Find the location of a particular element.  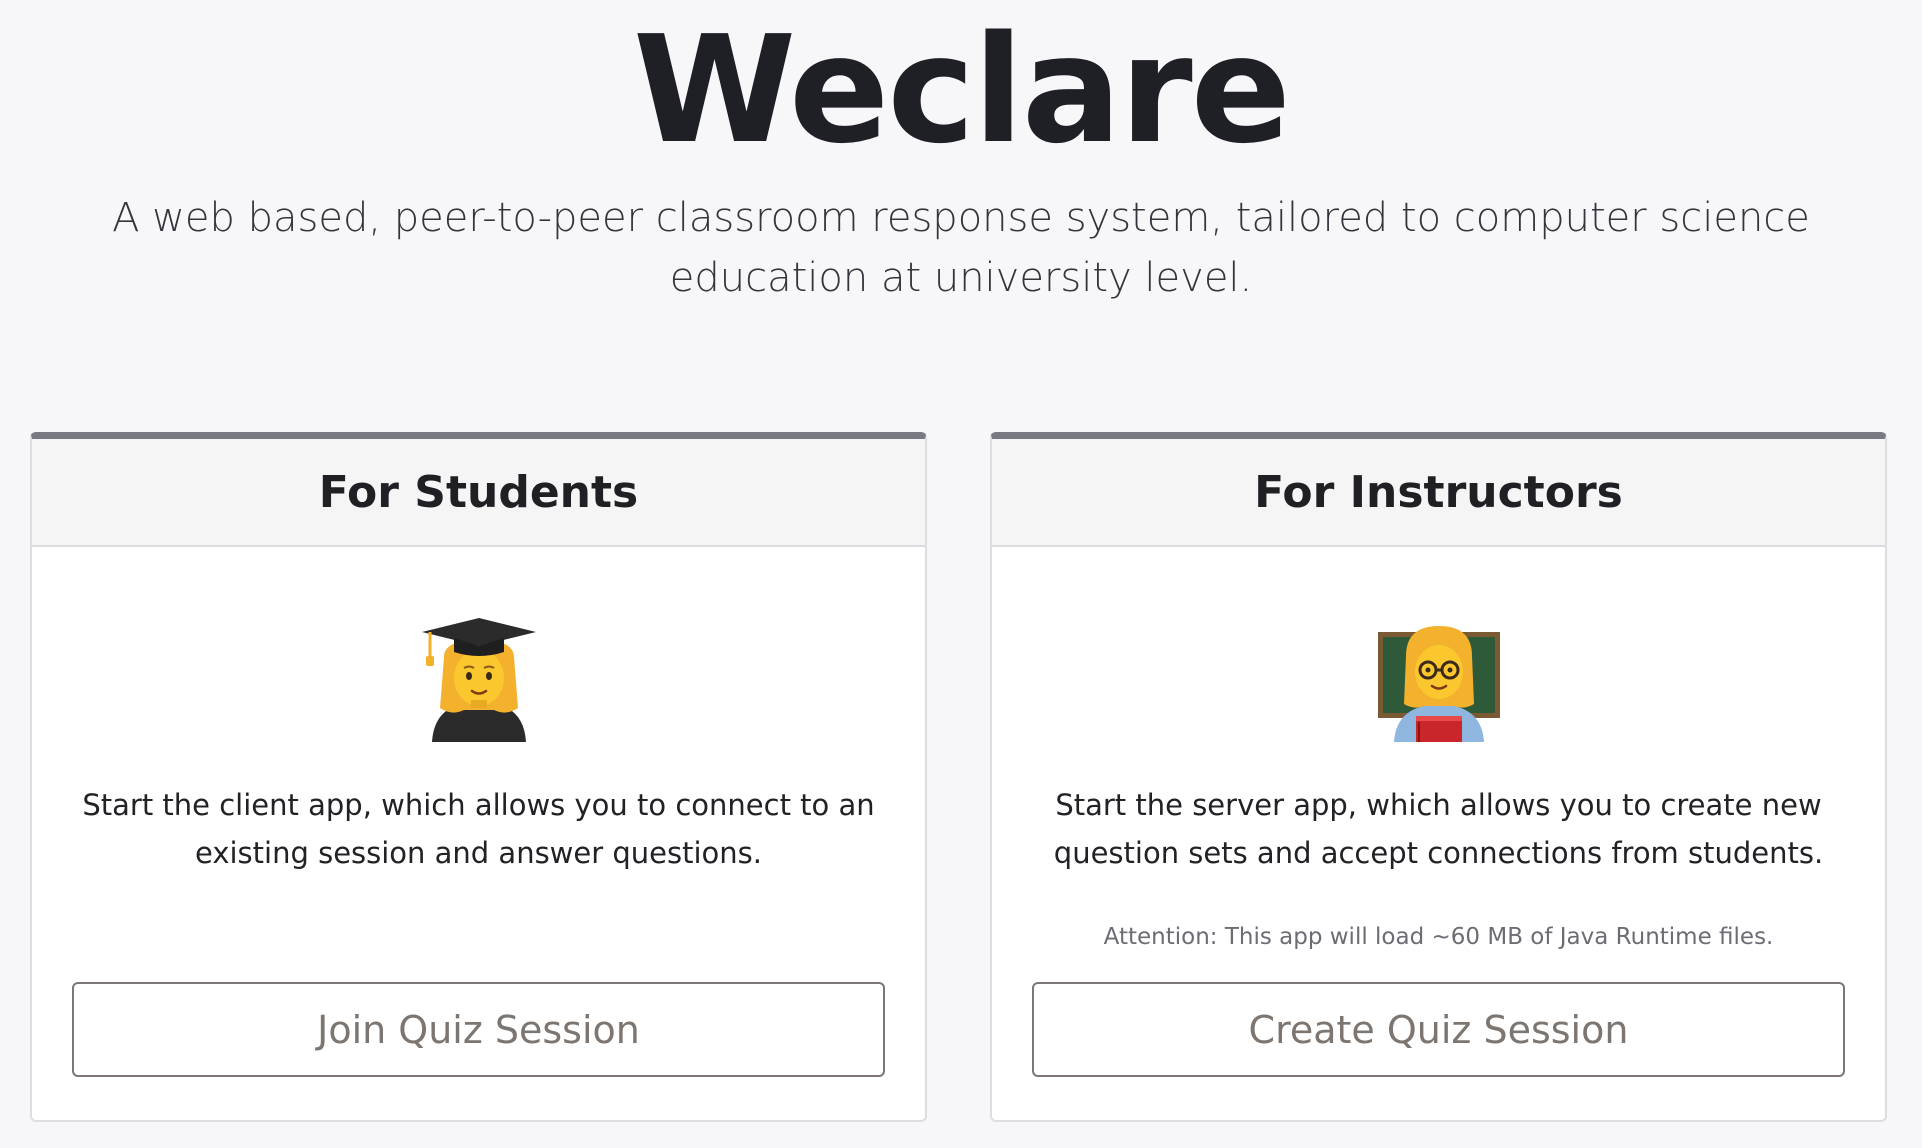

instructors-card-heading: For Instructors is located at coordinates (1438, 492).